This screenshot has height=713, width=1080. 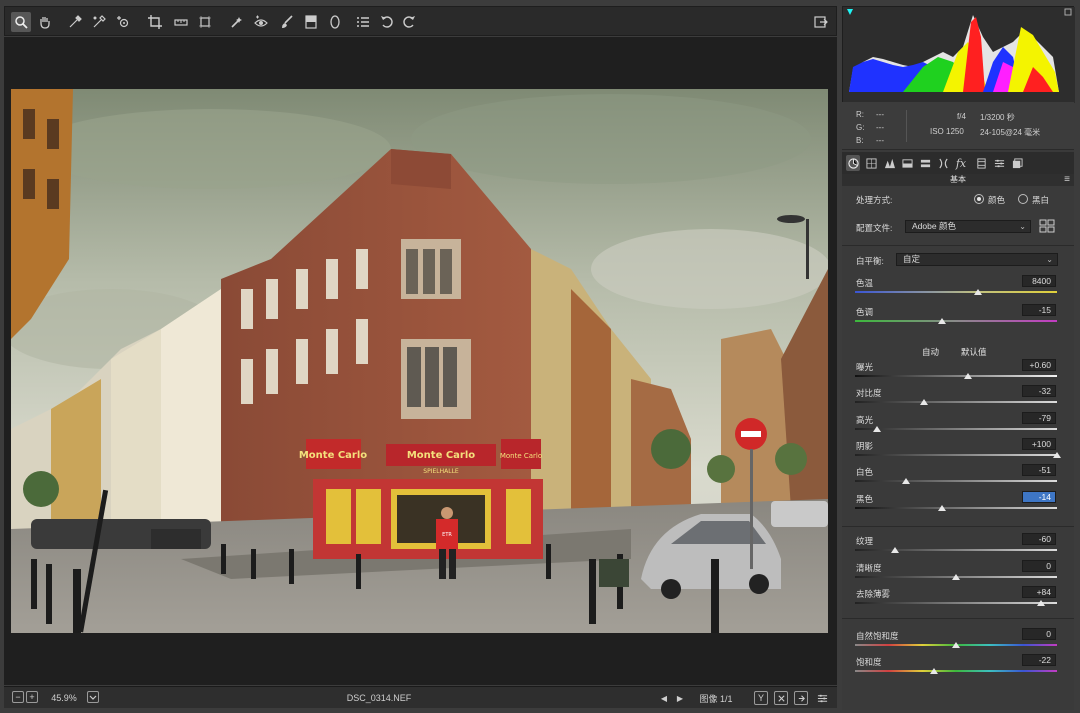 What do you see at coordinates (93, 697) in the screenshot?
I see `zoom-dropdown-icon` at bounding box center [93, 697].